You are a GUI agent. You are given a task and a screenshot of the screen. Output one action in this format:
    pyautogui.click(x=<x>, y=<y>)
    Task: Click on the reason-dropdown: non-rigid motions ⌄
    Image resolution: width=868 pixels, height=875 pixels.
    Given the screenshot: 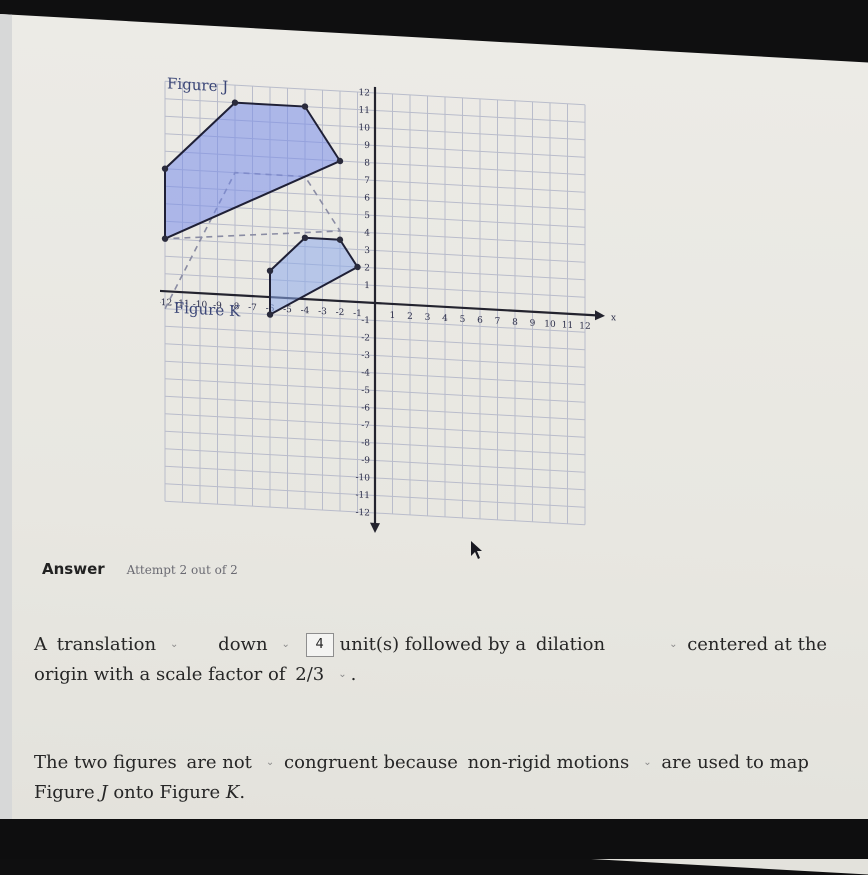 What is the action you would take?
    pyautogui.click(x=560, y=763)
    